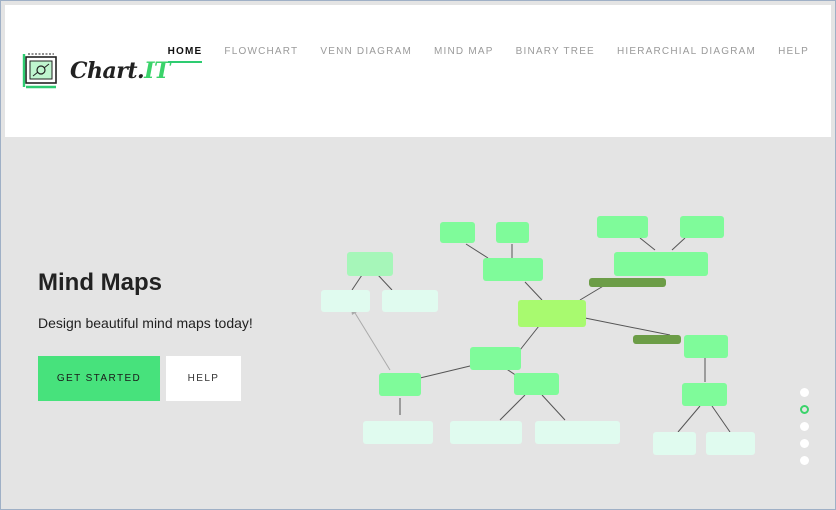 The image size is (836, 510). I want to click on hero-title: Mind Maps, so click(100, 282).